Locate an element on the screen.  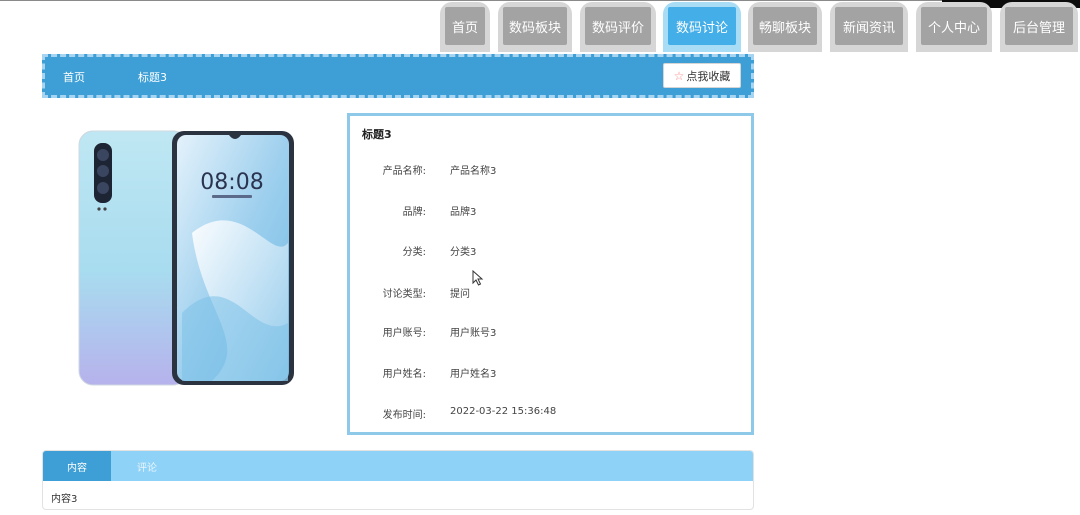
detail-row: 产品名称: 产品名称3 is located at coordinates (550, 172).